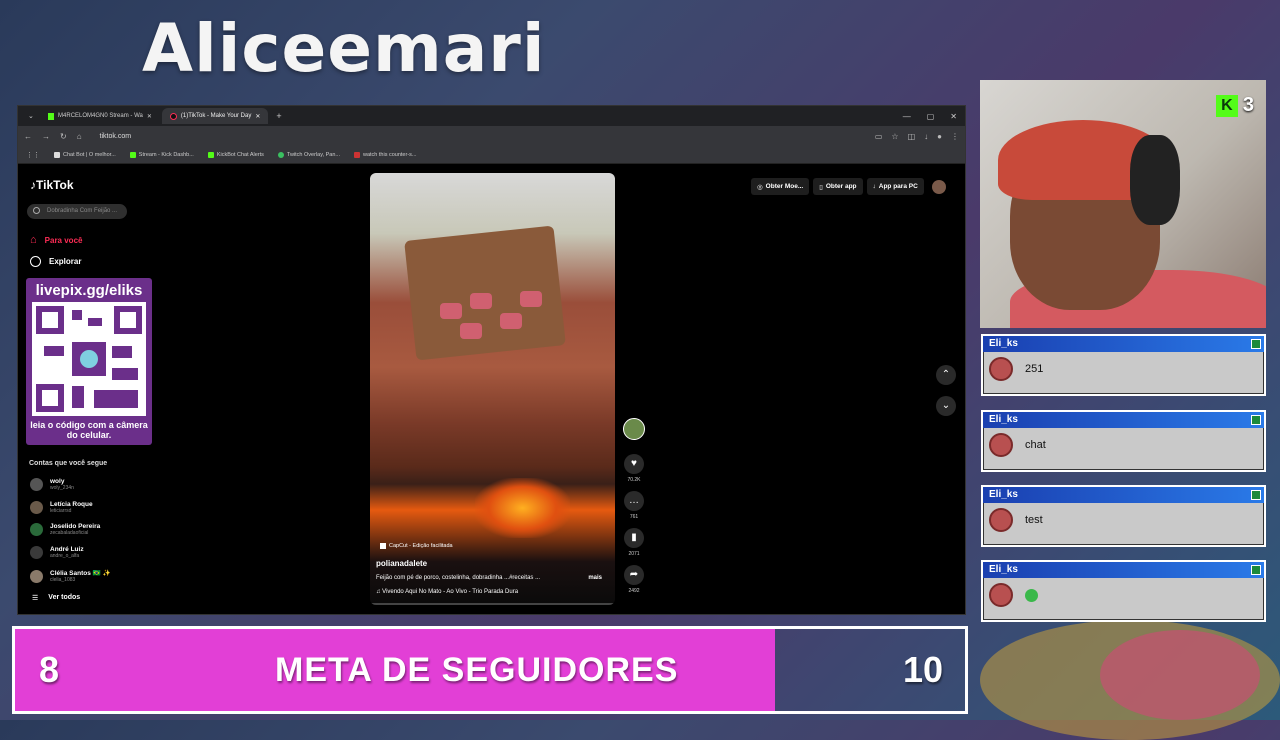 The image size is (1280, 740). I want to click on capcut-icon, so click(383, 546).